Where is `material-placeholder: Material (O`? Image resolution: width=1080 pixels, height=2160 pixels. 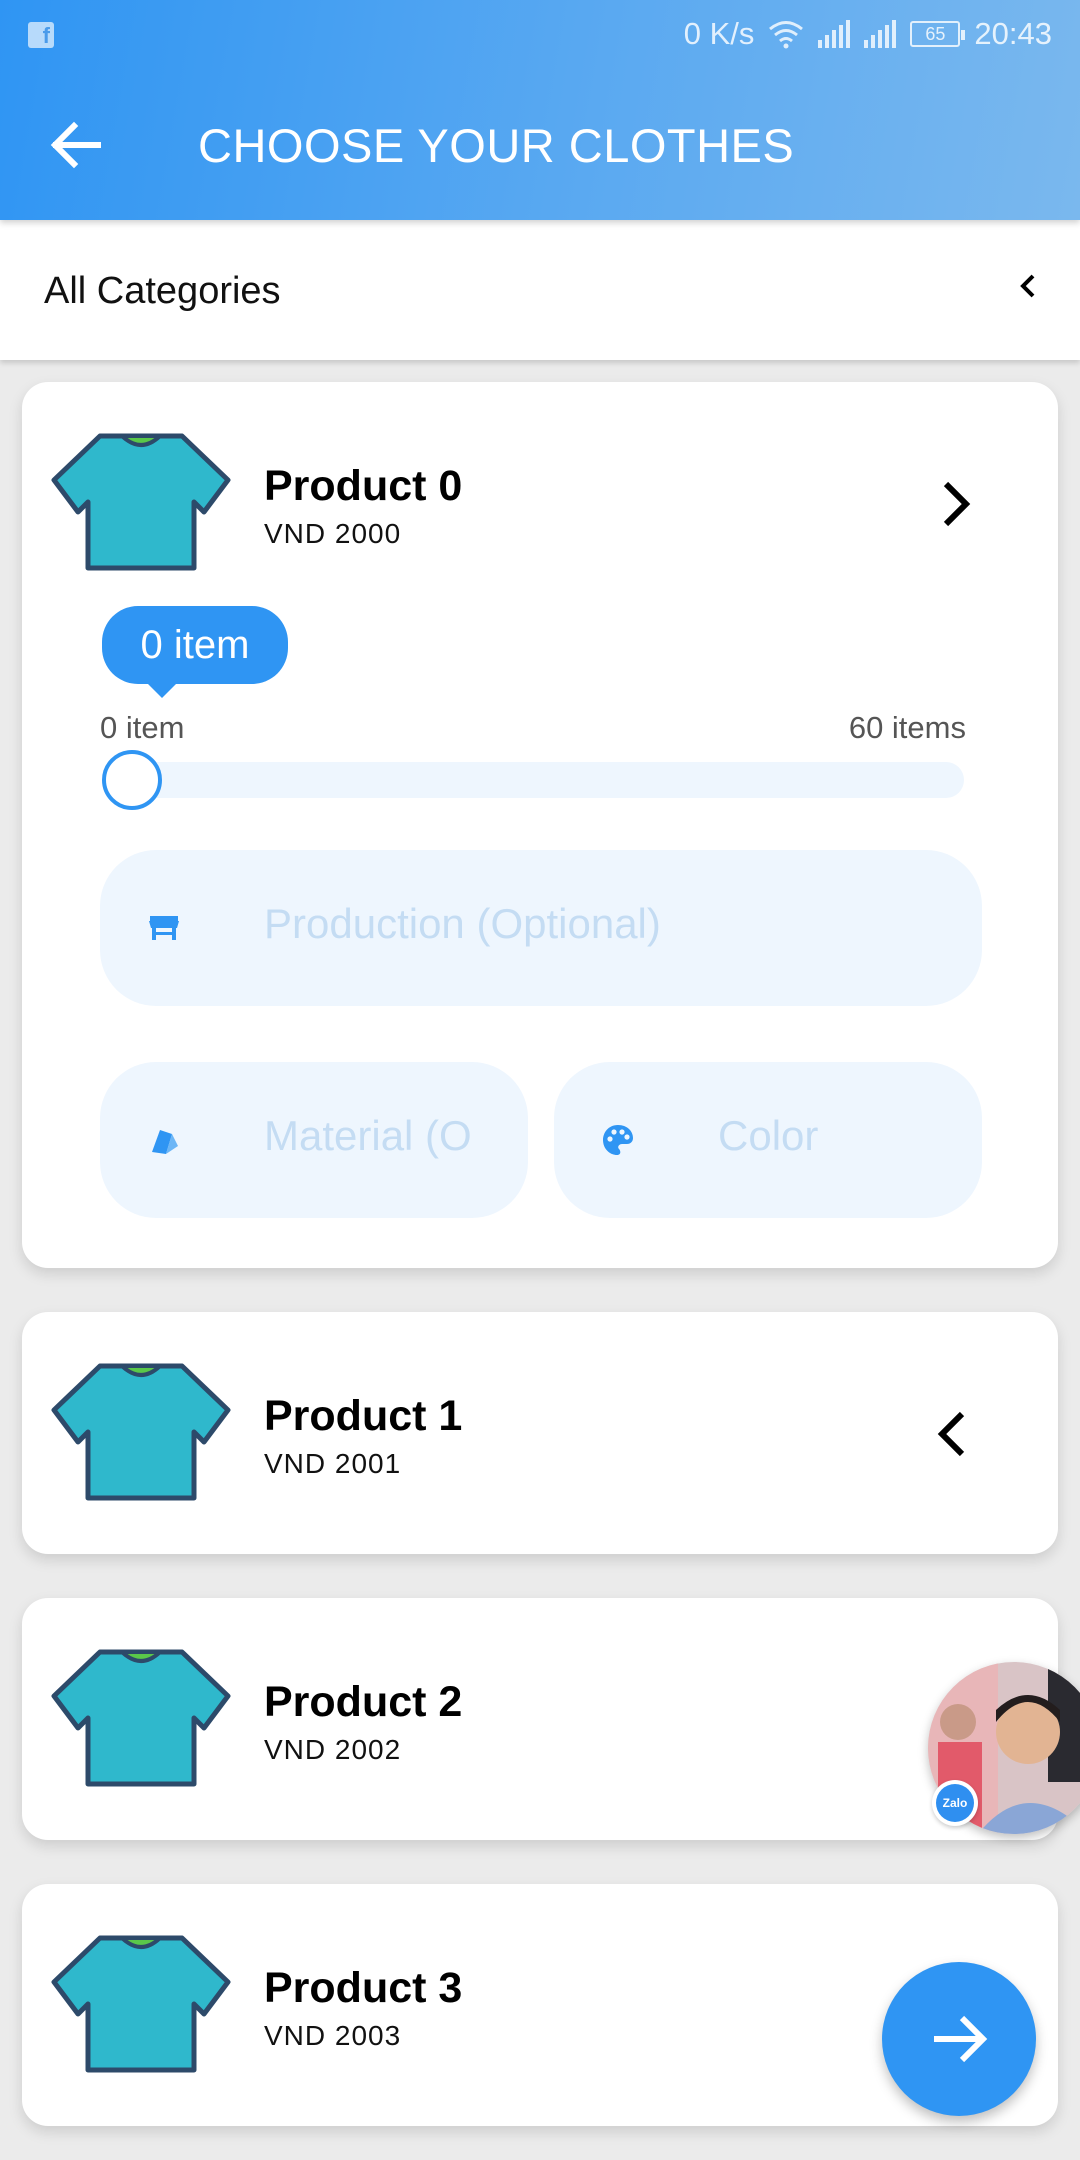 material-placeholder: Material (O is located at coordinates (368, 1135).